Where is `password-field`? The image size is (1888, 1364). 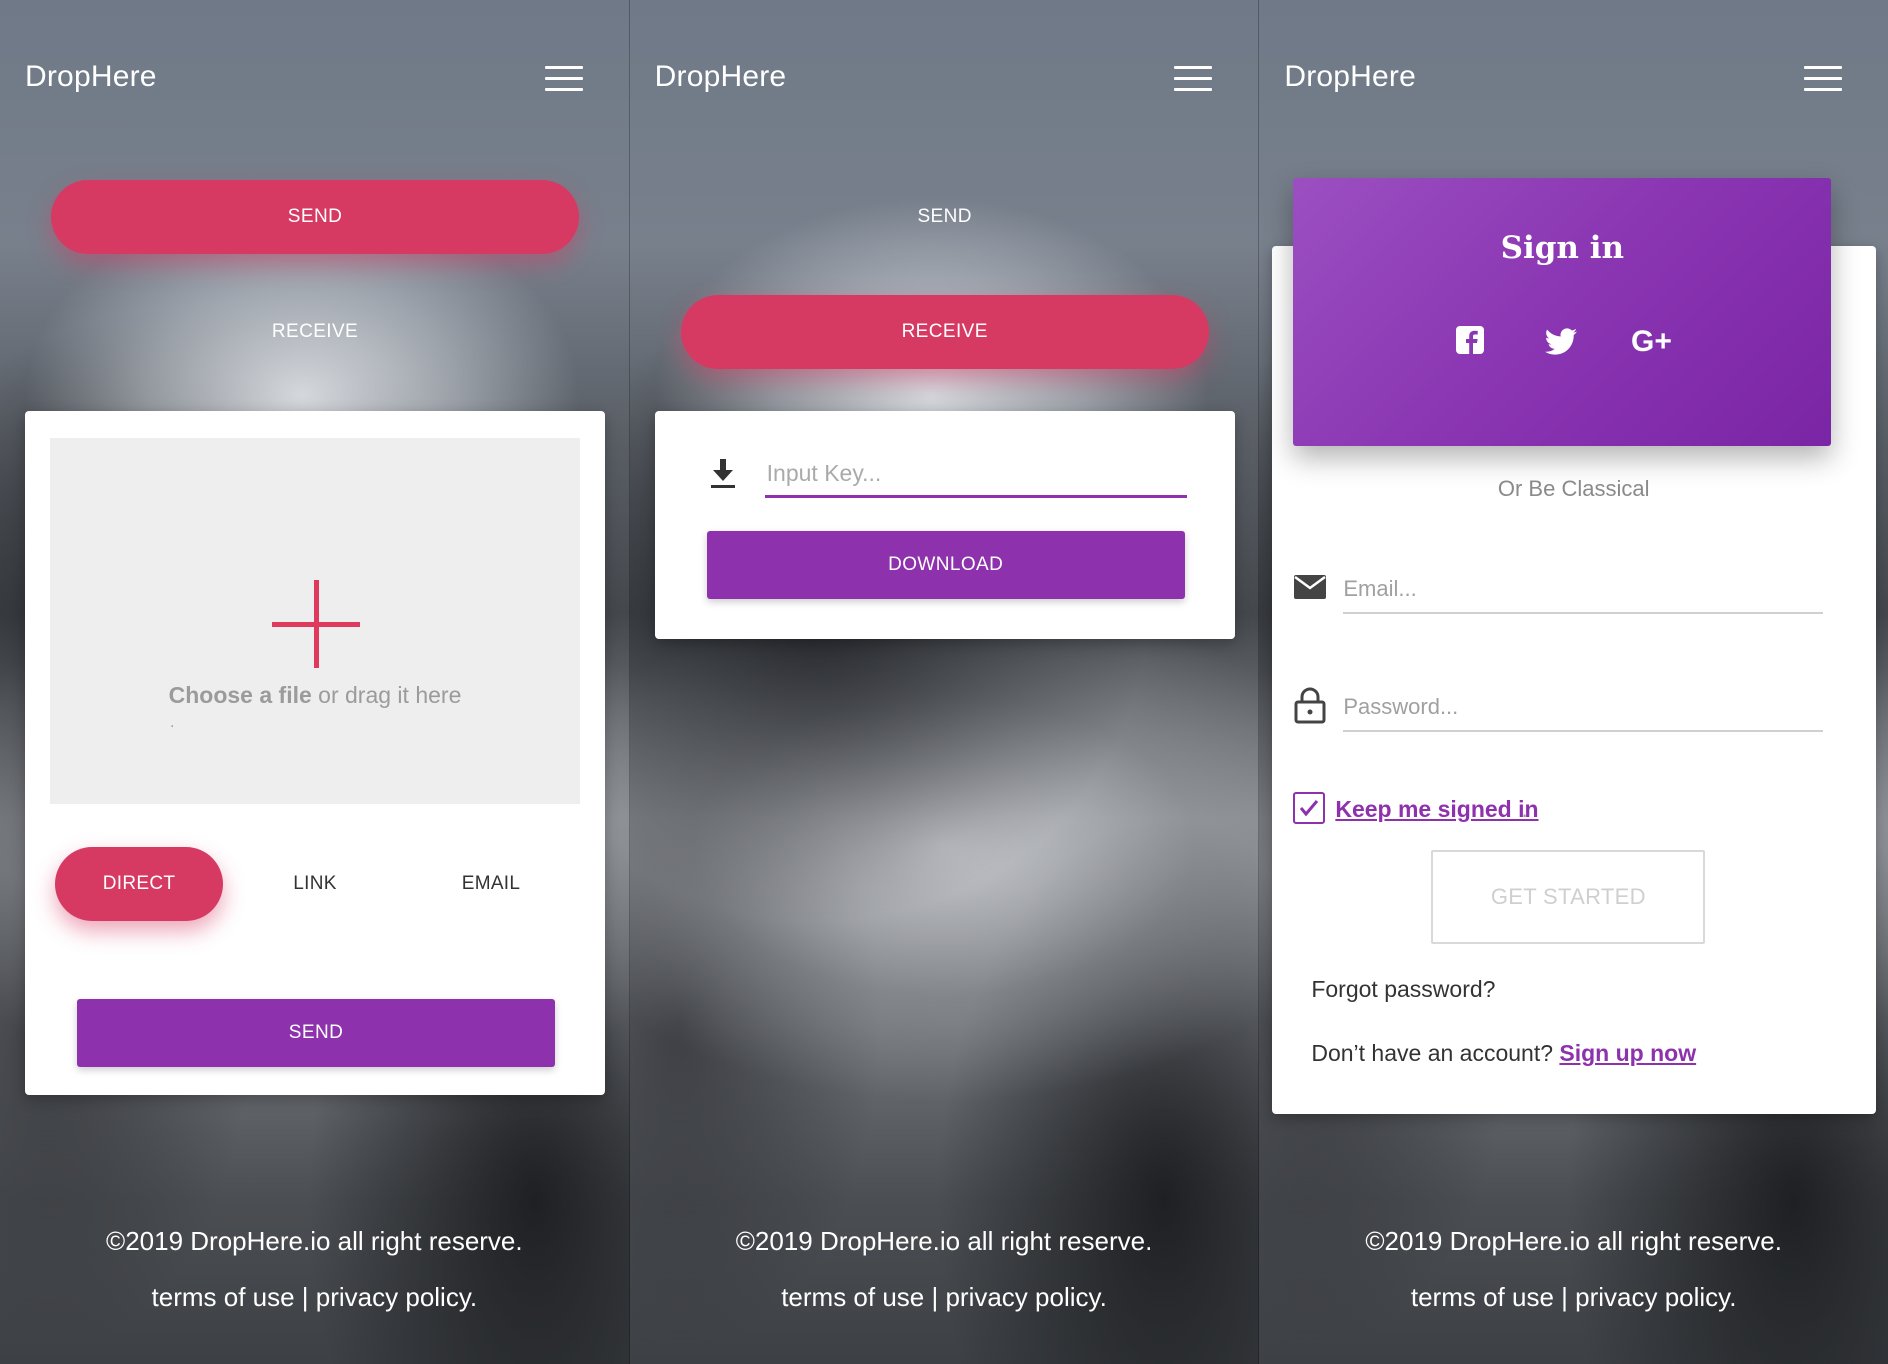
password-field is located at coordinates (1583, 708).